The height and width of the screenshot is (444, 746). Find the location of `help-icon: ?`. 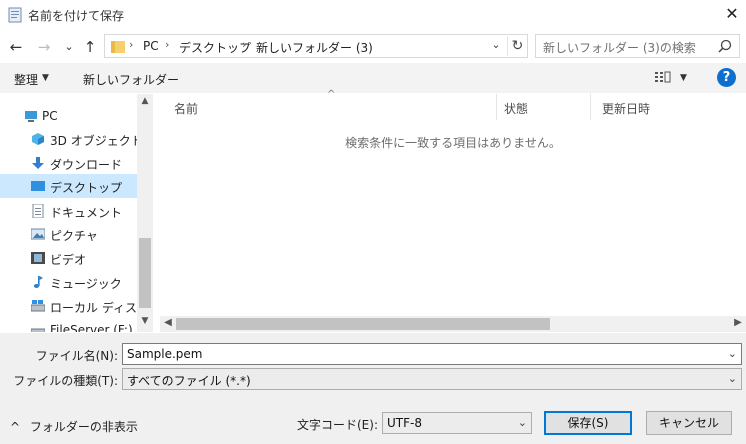

help-icon: ? is located at coordinates (726, 77).